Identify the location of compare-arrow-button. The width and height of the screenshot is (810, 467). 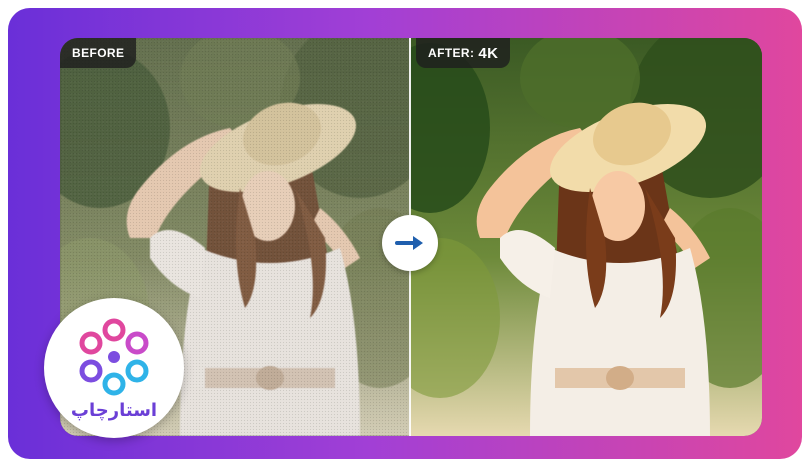
(410, 243).